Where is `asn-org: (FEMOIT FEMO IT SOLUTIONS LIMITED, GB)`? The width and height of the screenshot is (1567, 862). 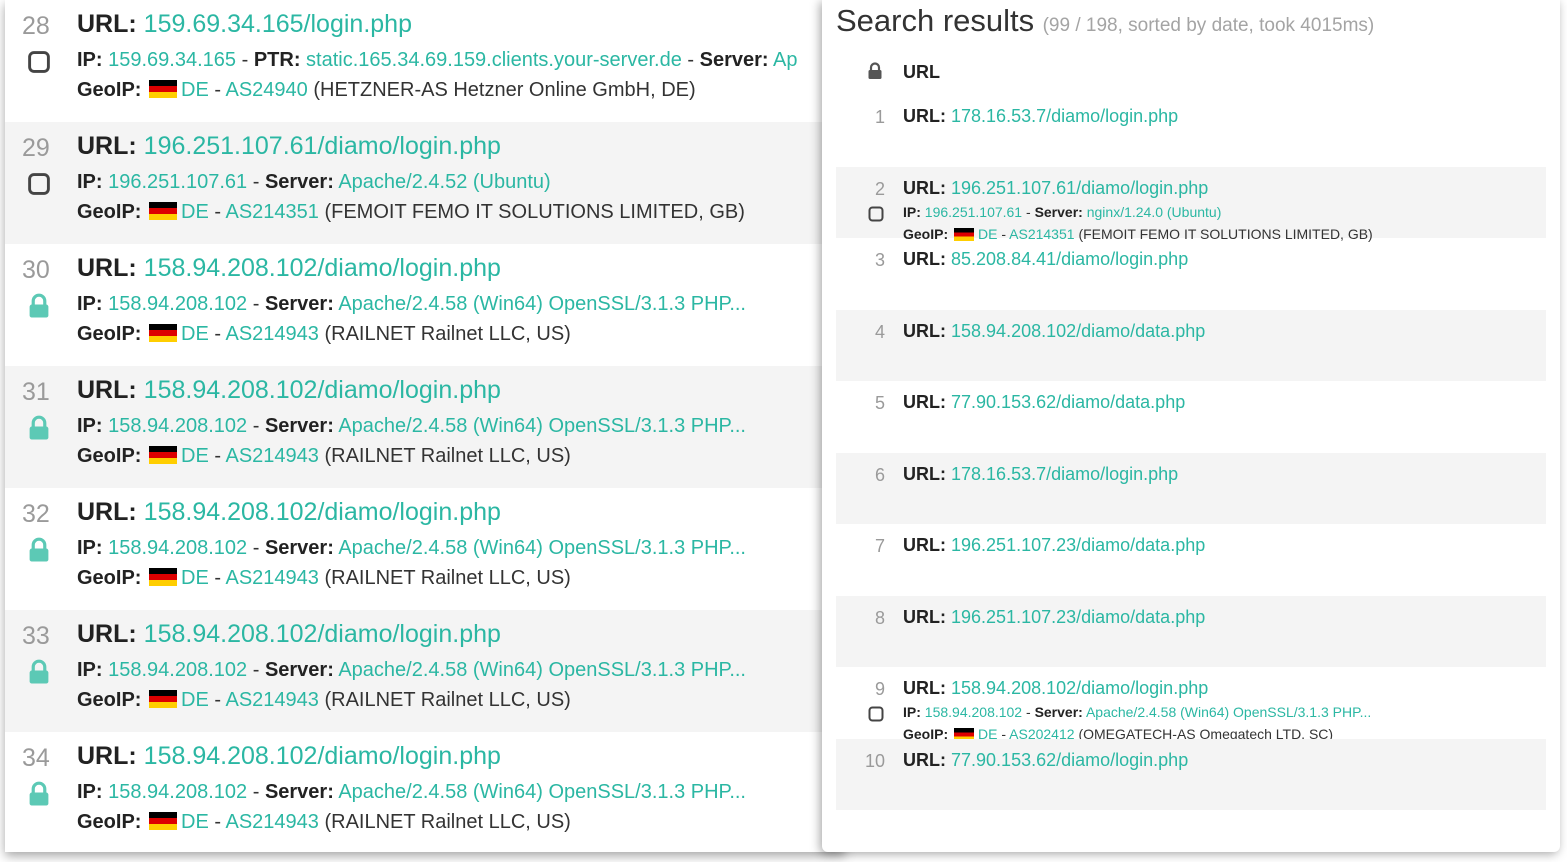 asn-org: (FEMOIT FEMO IT SOLUTIONS LIMITED, GB) is located at coordinates (534, 212).